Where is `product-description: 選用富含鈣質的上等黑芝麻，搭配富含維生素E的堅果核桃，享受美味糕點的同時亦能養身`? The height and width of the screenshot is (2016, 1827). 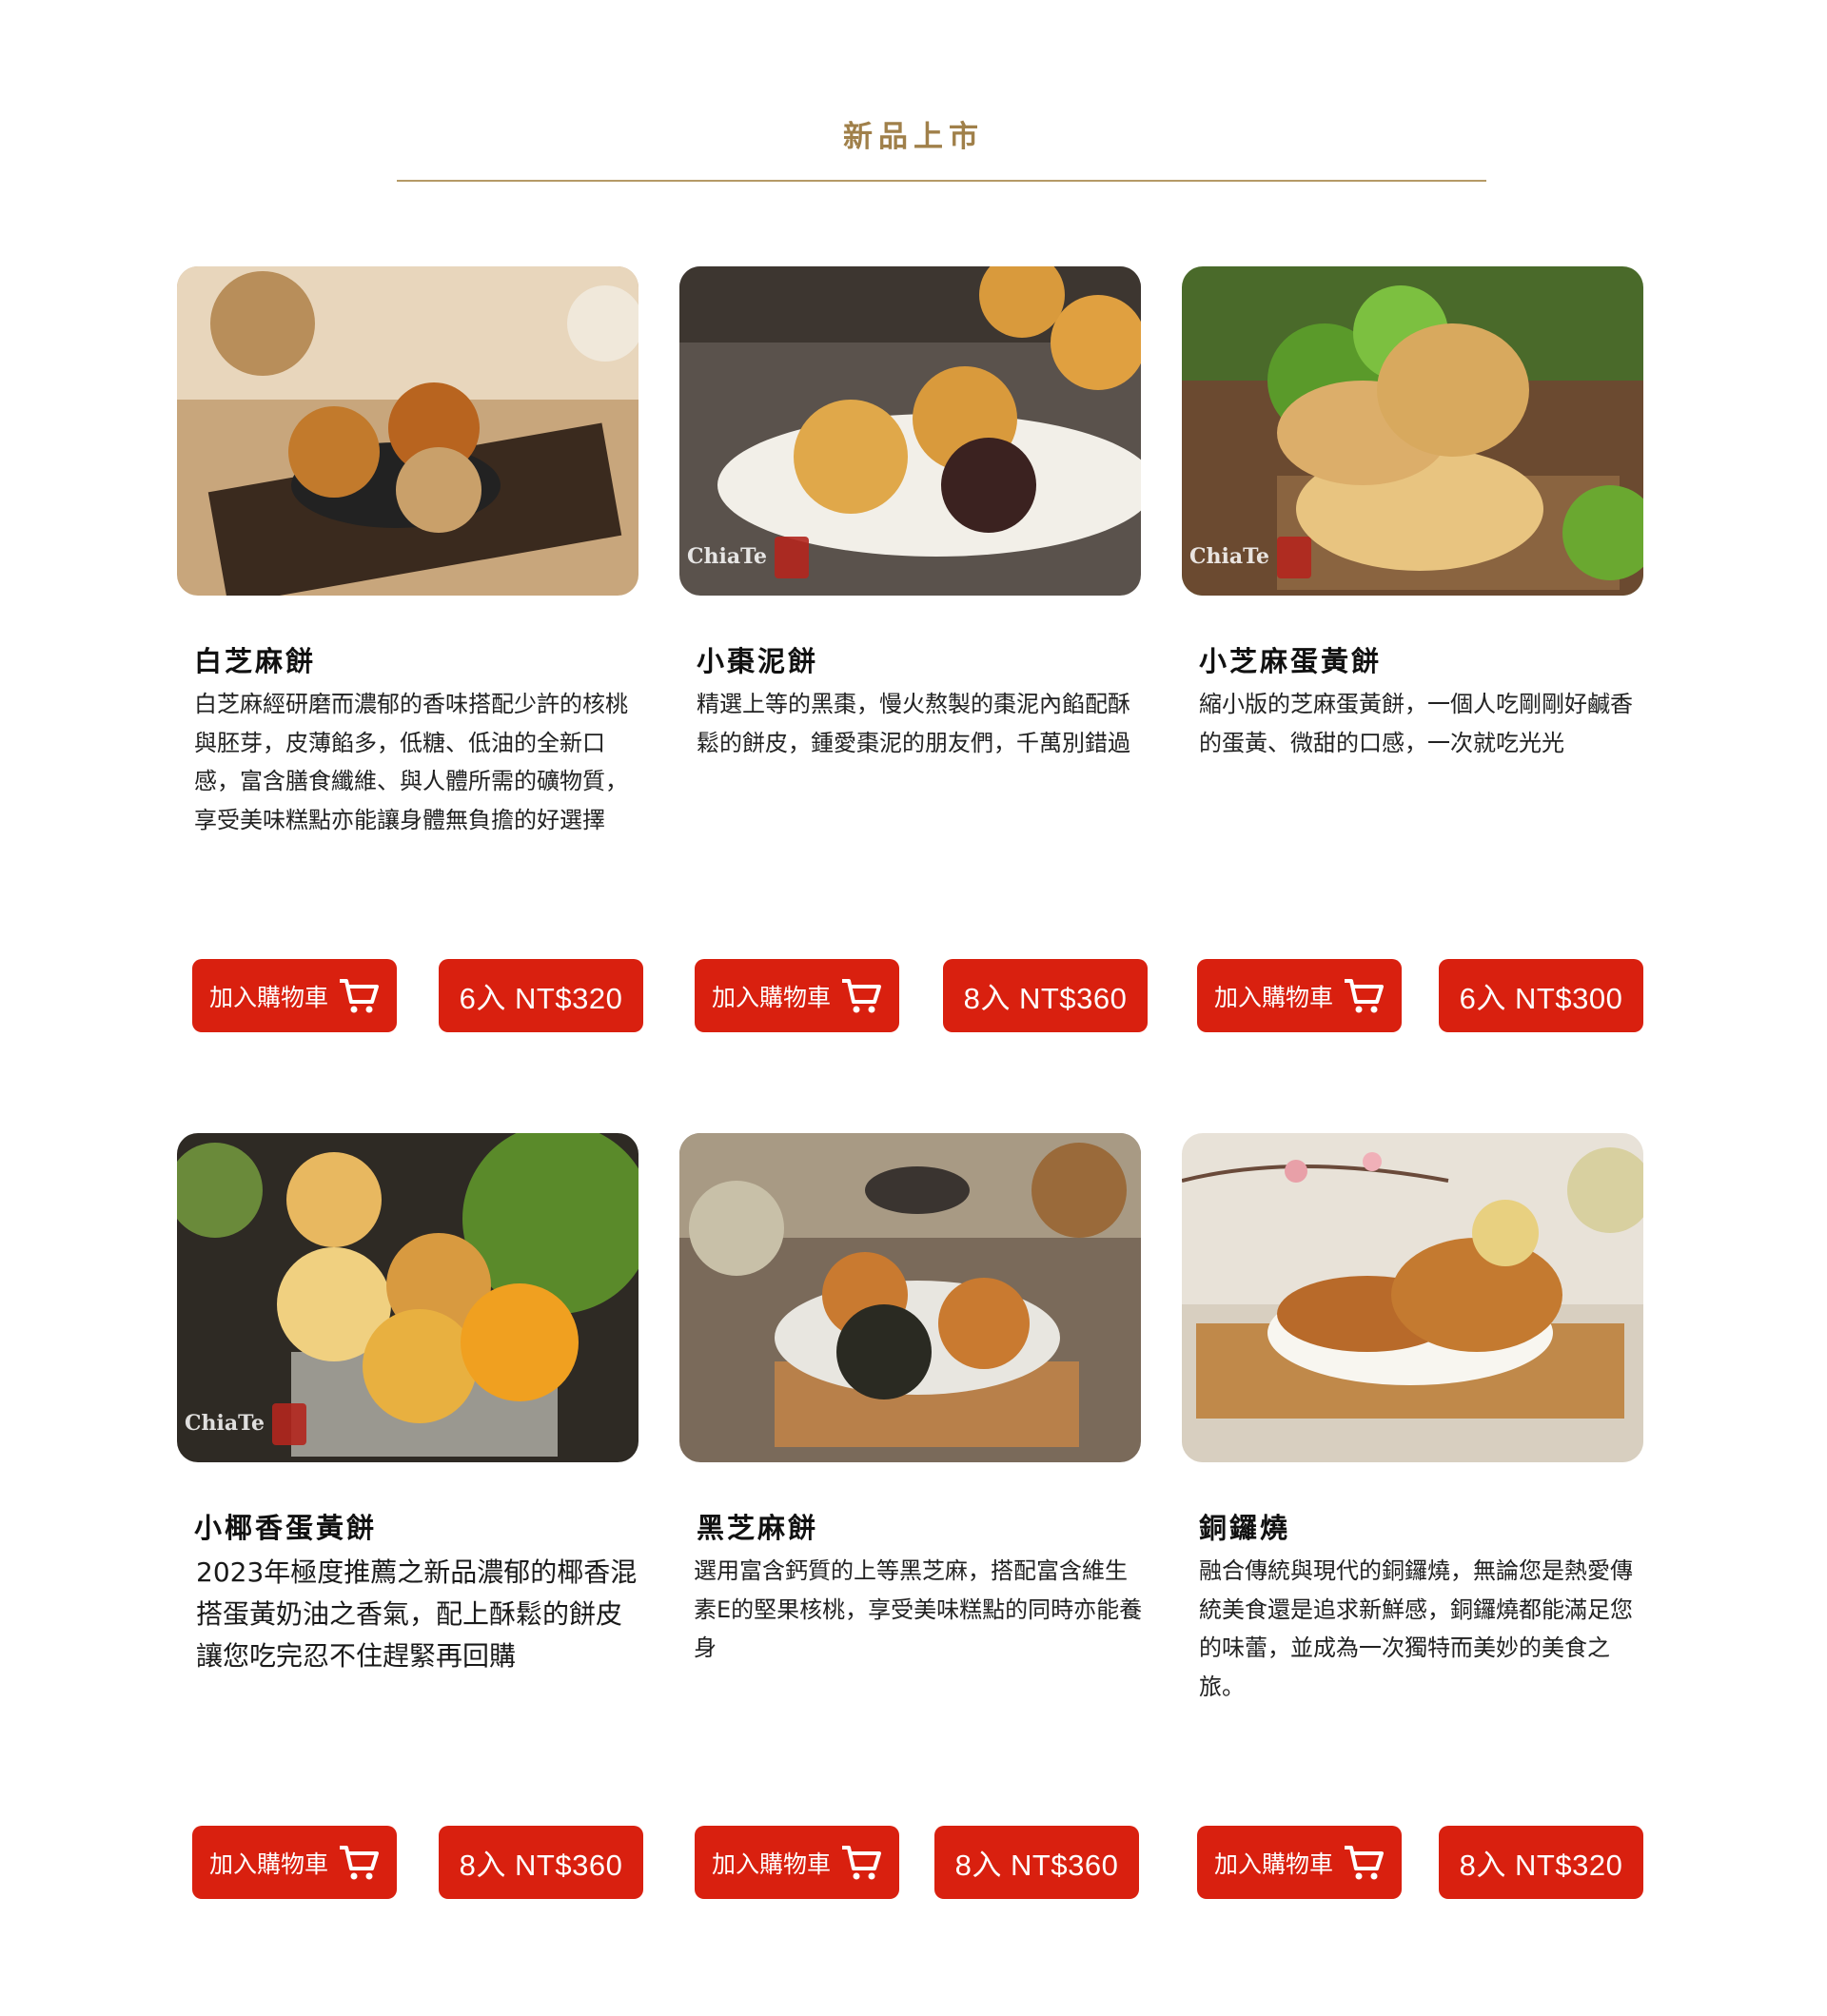
product-description: 選用富含鈣質的上等黑芝麻，搭配富含維生素E的堅果核桃，享受美味糕點的同時亦能養身 is located at coordinates (918, 1609).